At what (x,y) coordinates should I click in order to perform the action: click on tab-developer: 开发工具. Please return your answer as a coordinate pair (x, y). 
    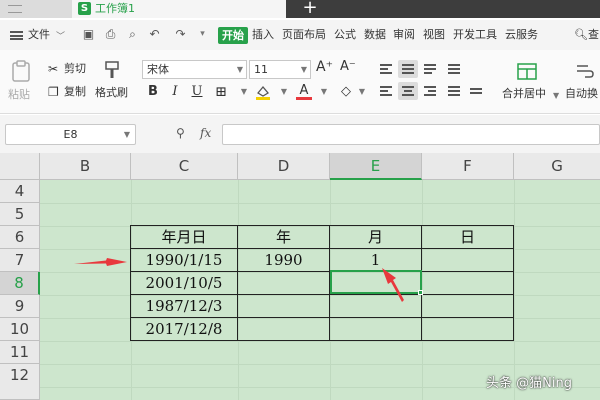
    Looking at the image, I should click on (475, 35).